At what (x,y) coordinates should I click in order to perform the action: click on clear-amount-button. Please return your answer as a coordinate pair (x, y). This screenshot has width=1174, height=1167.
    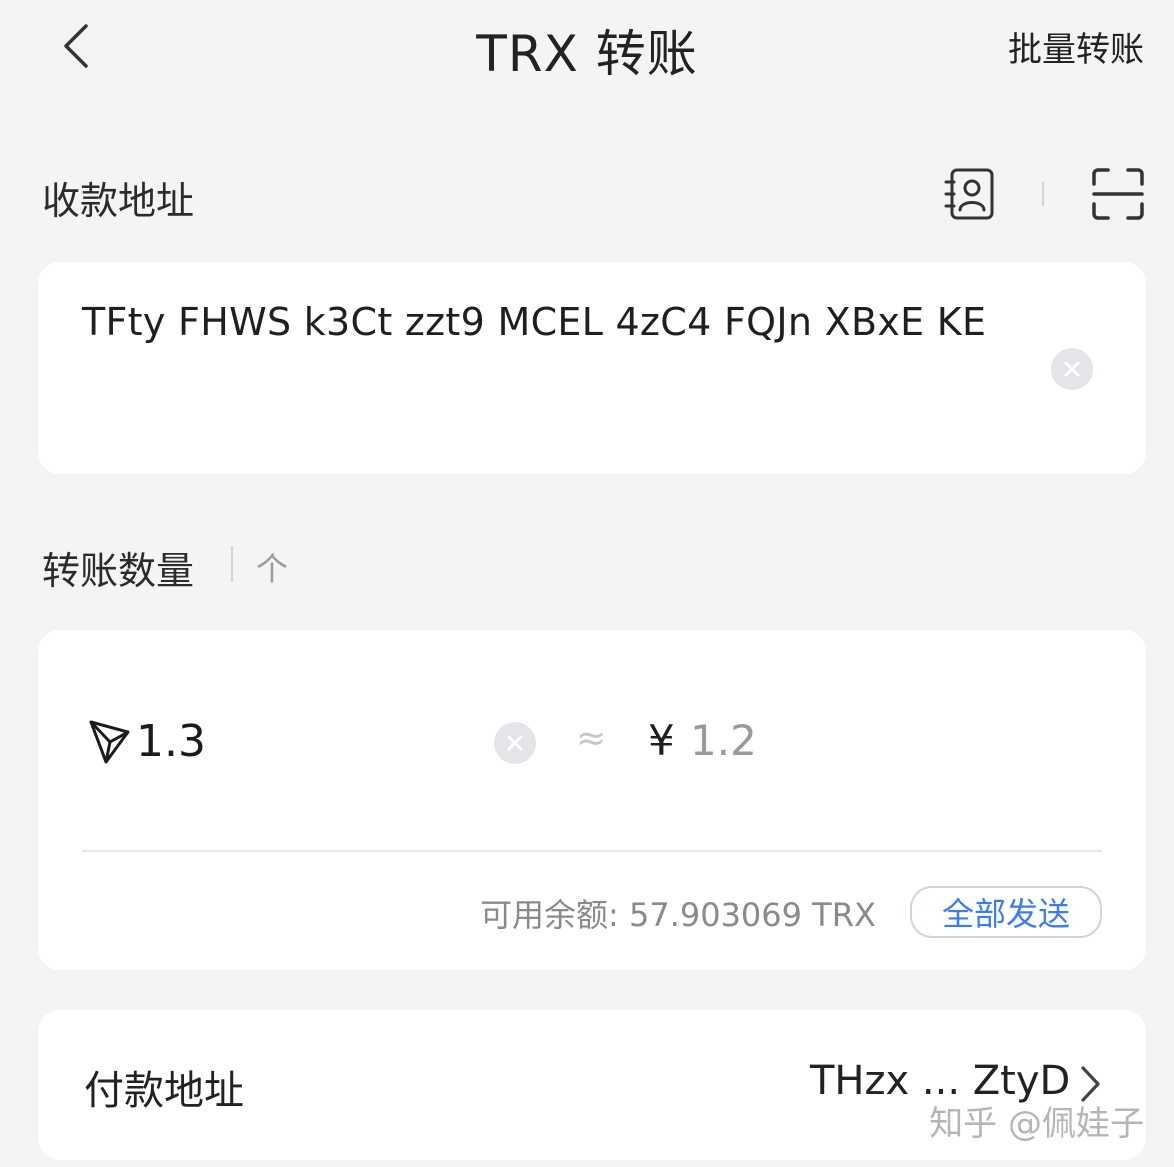
    Looking at the image, I should click on (515, 743).